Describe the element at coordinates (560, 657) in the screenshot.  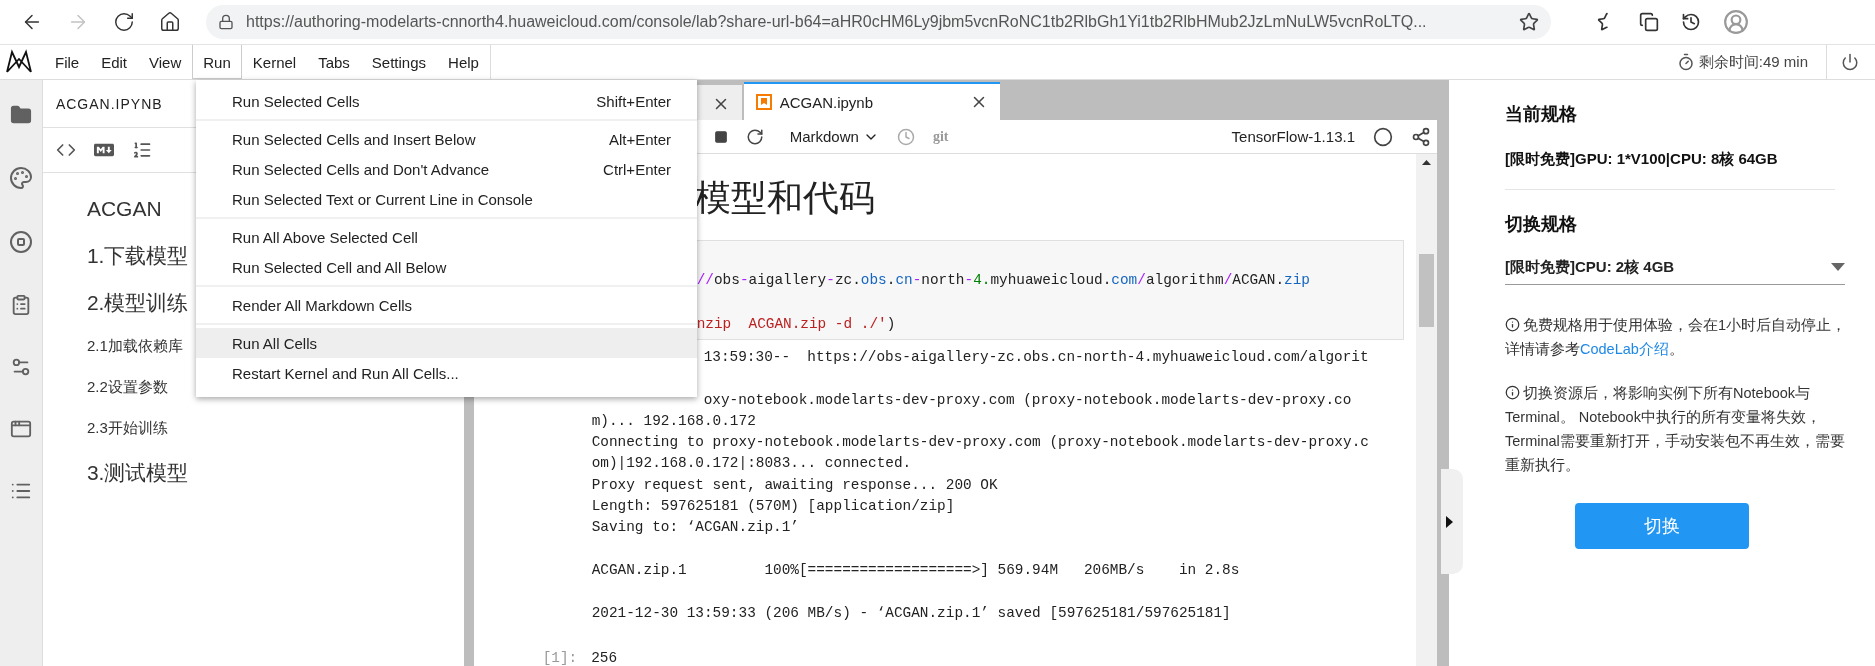
I see `cell-prompt: [1]:` at that location.